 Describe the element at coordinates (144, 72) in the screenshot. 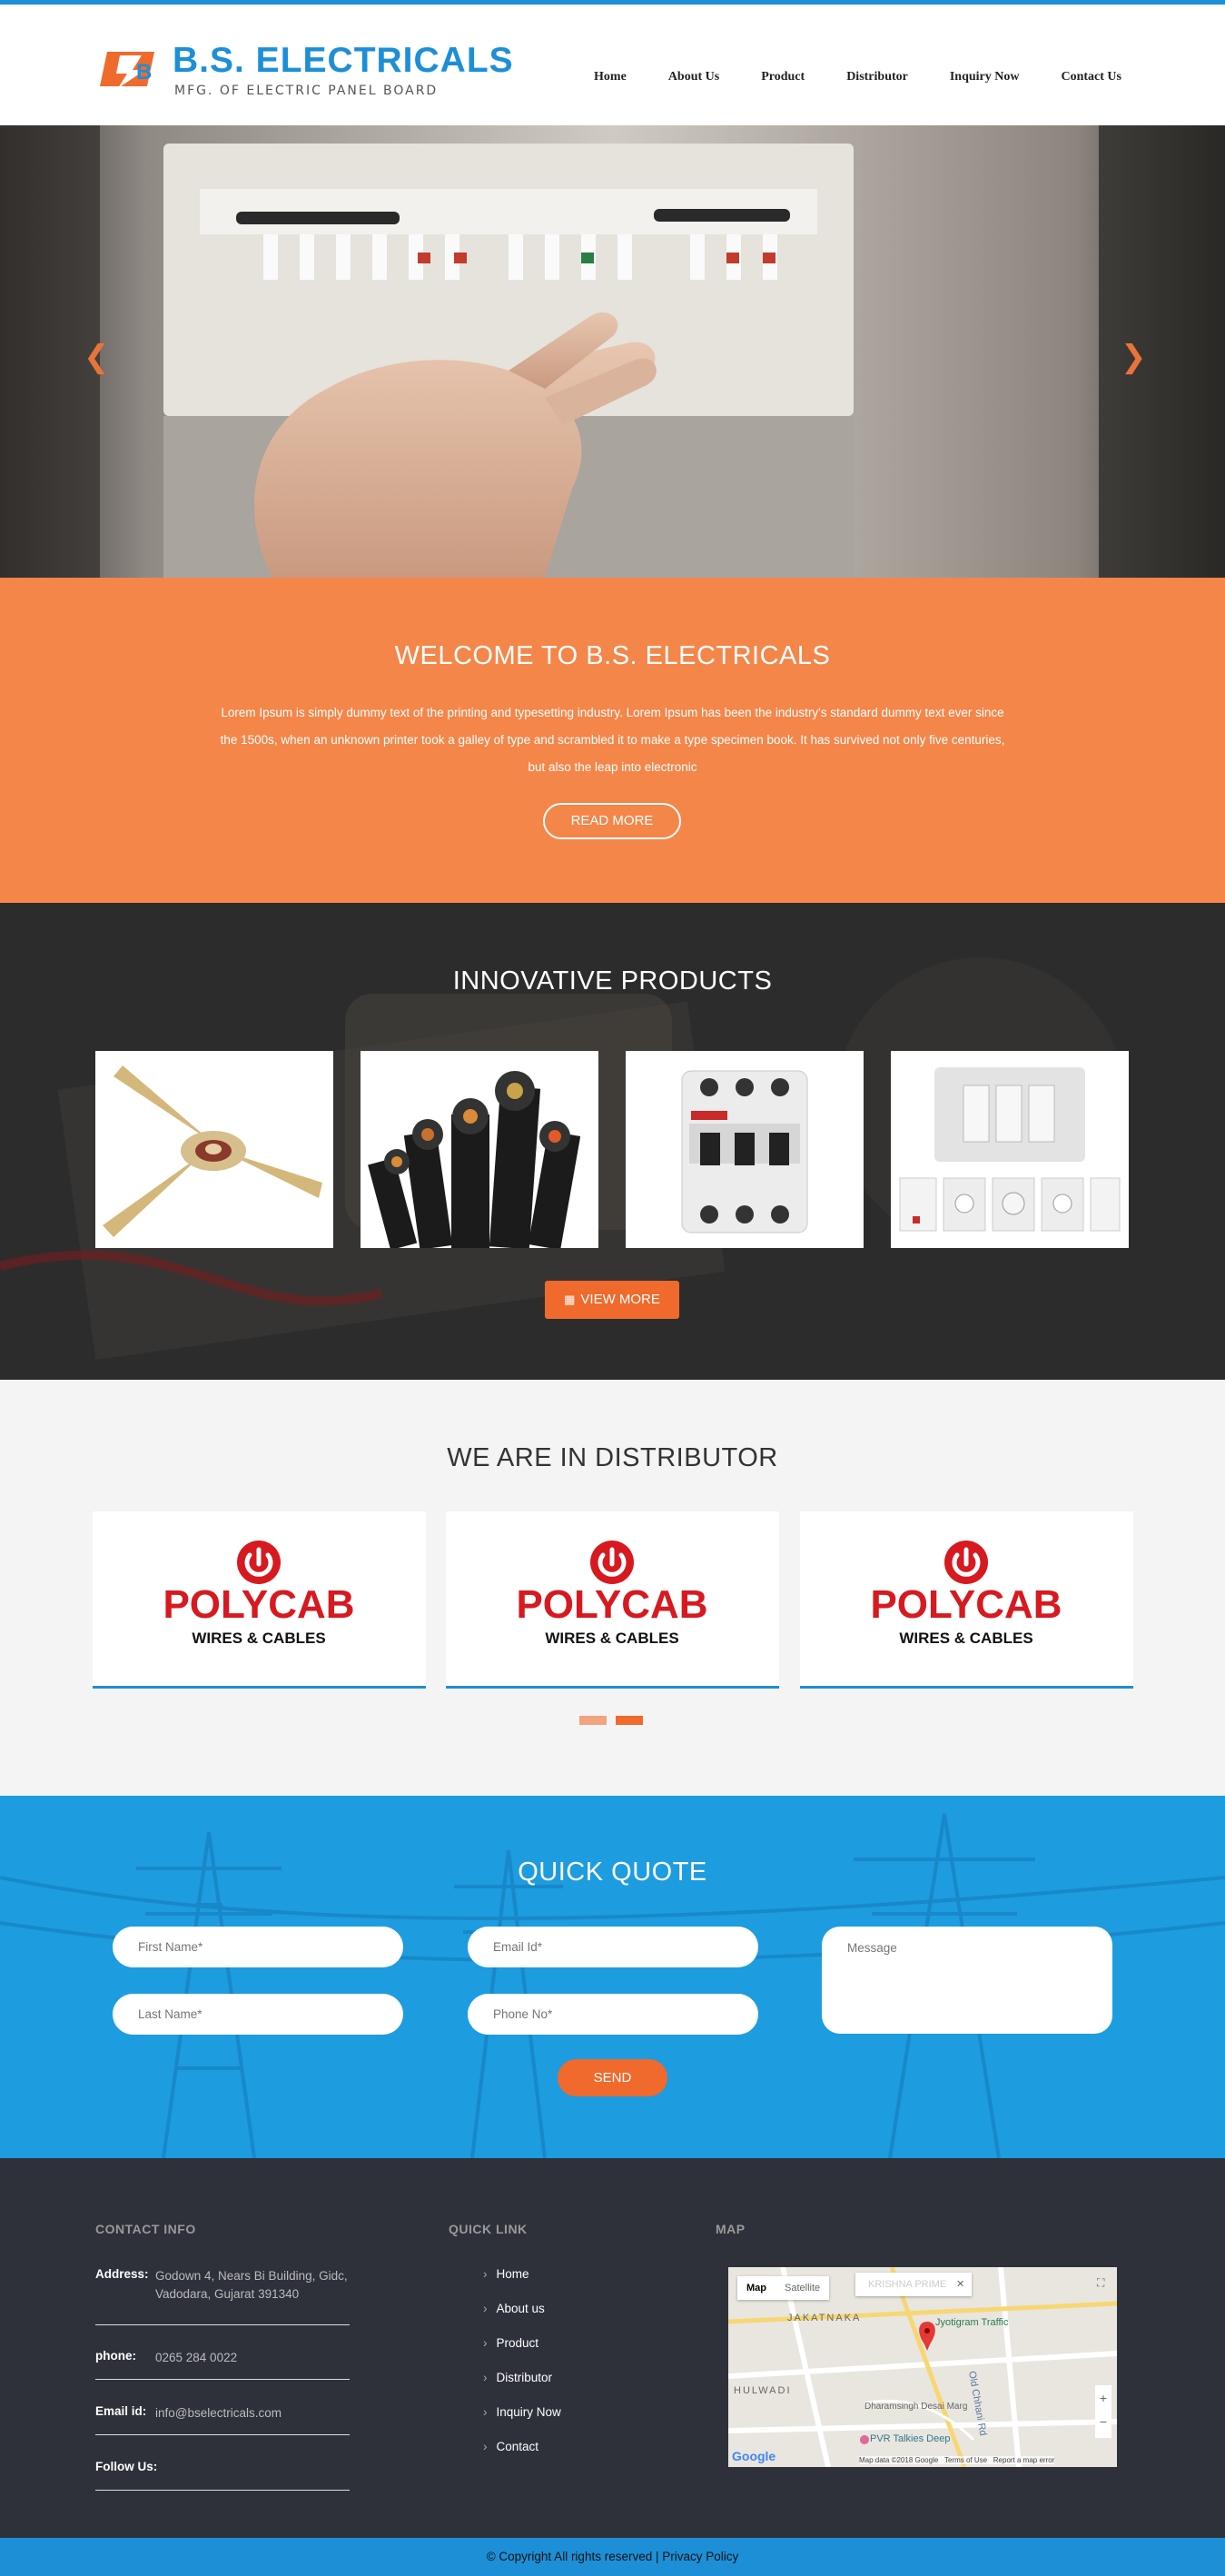

I see `svg-text: B` at that location.